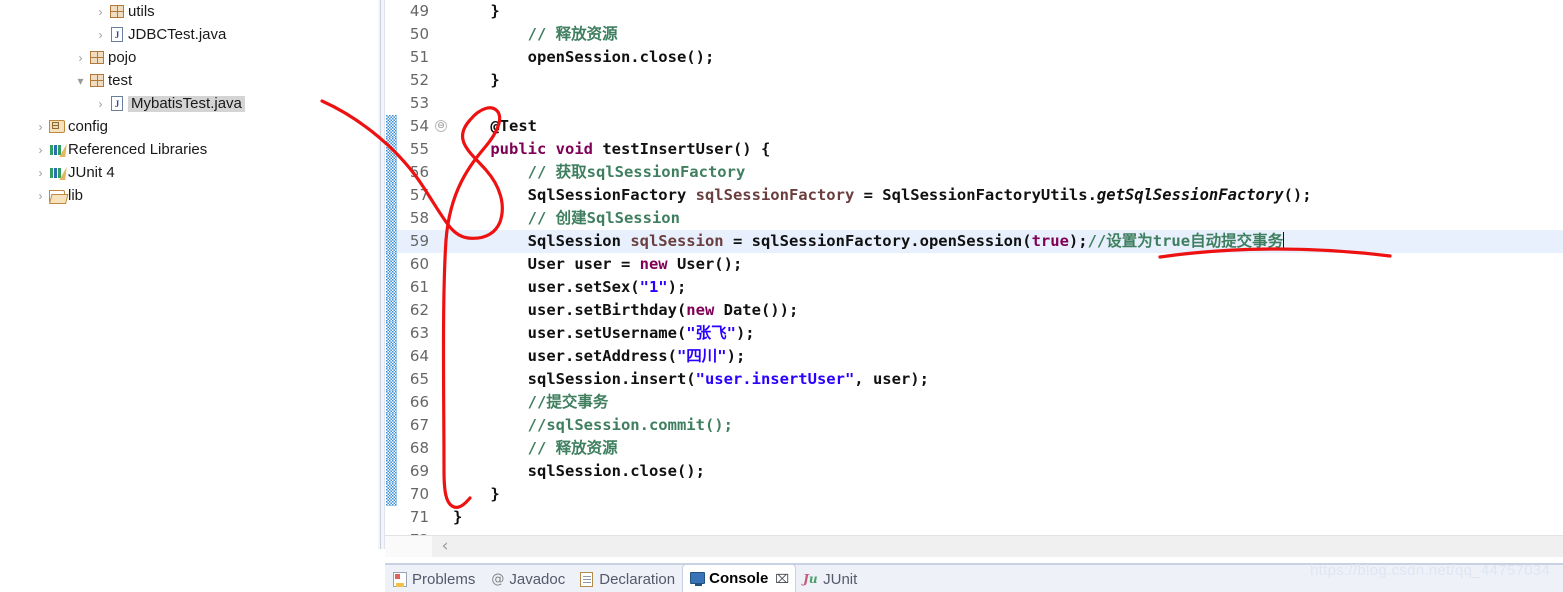 This screenshot has height=592, width=1563. Describe the element at coordinates (570, 310) in the screenshot. I see `code-token: user.setBirthday(` at that location.